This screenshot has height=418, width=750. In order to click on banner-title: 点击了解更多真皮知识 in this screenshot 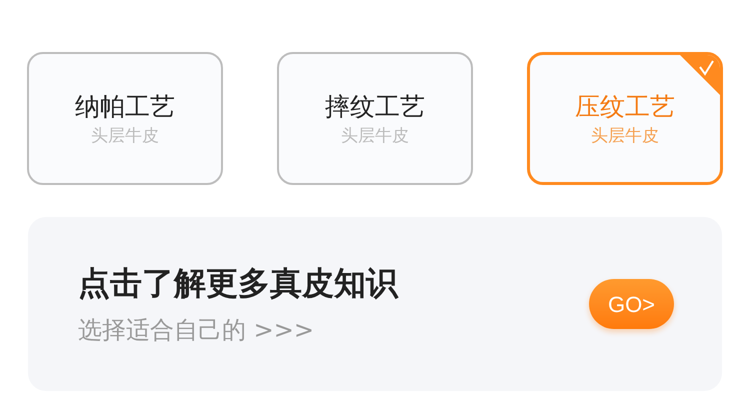, I will do `click(238, 283)`.